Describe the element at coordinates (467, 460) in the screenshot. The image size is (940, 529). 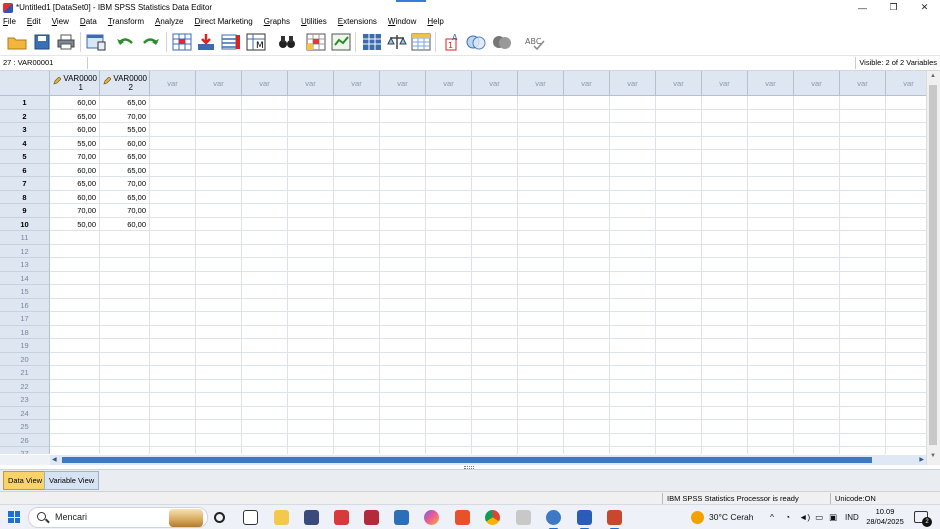
I see `horizontal-scroll-thumb` at that location.